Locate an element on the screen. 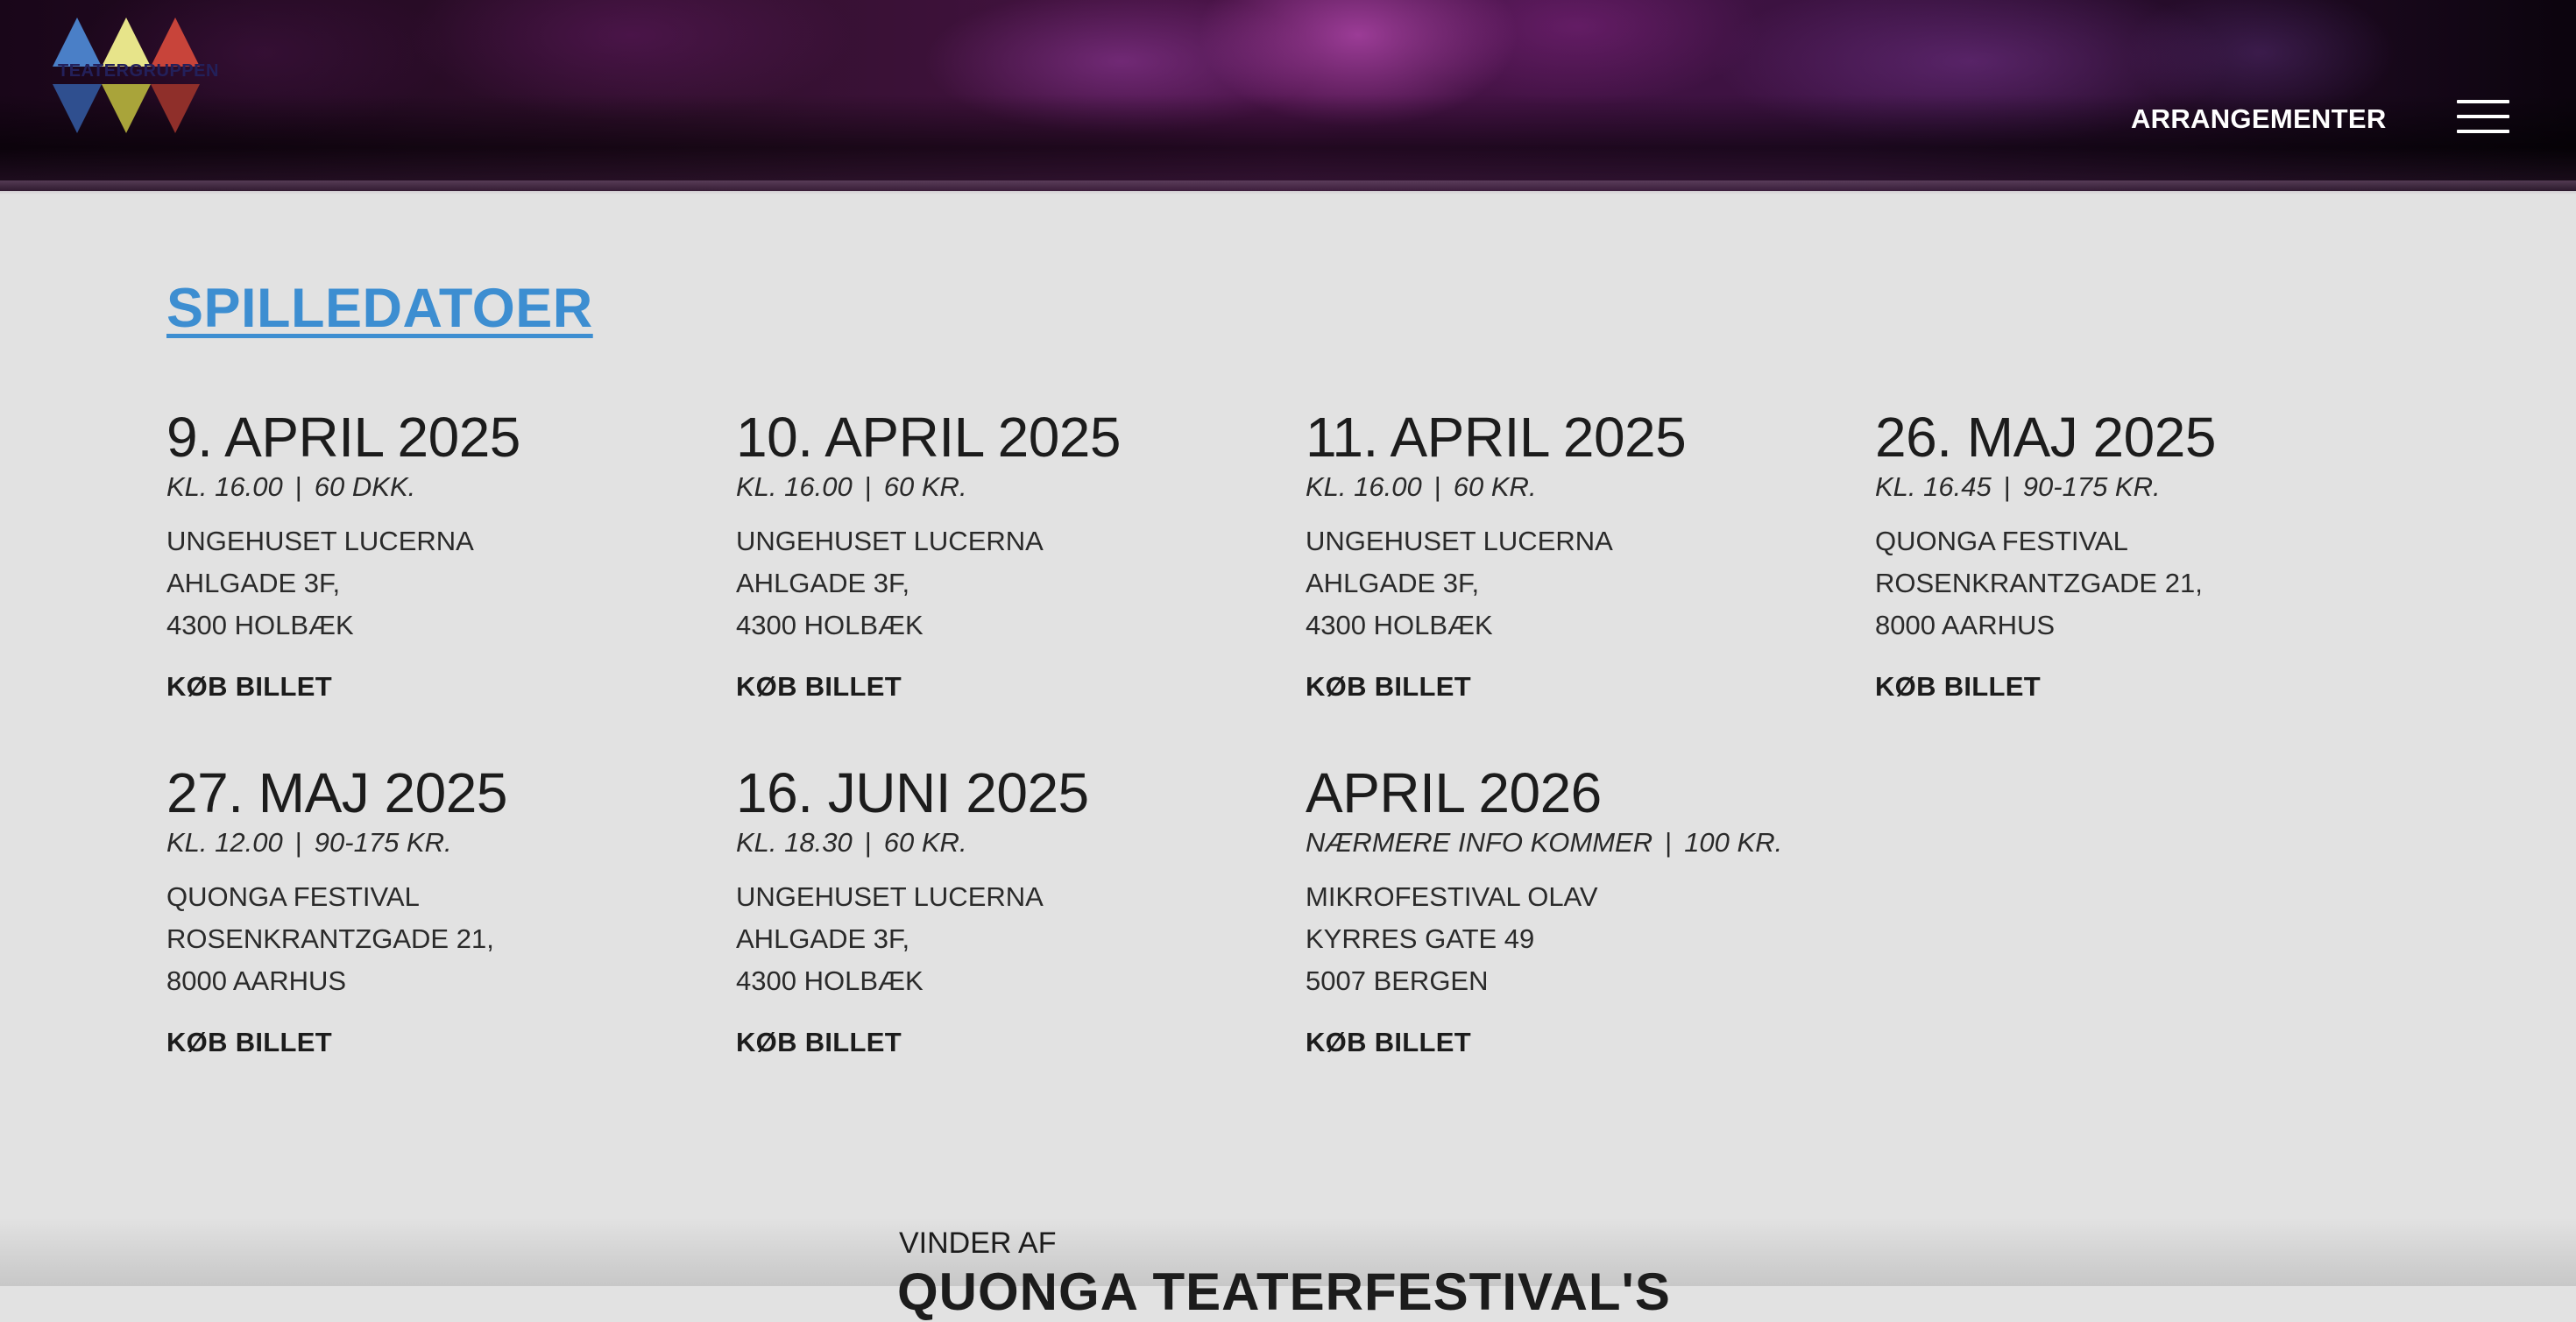 This screenshot has width=2576, height=1322. logo-triangle-blue is located at coordinates (77, 42).